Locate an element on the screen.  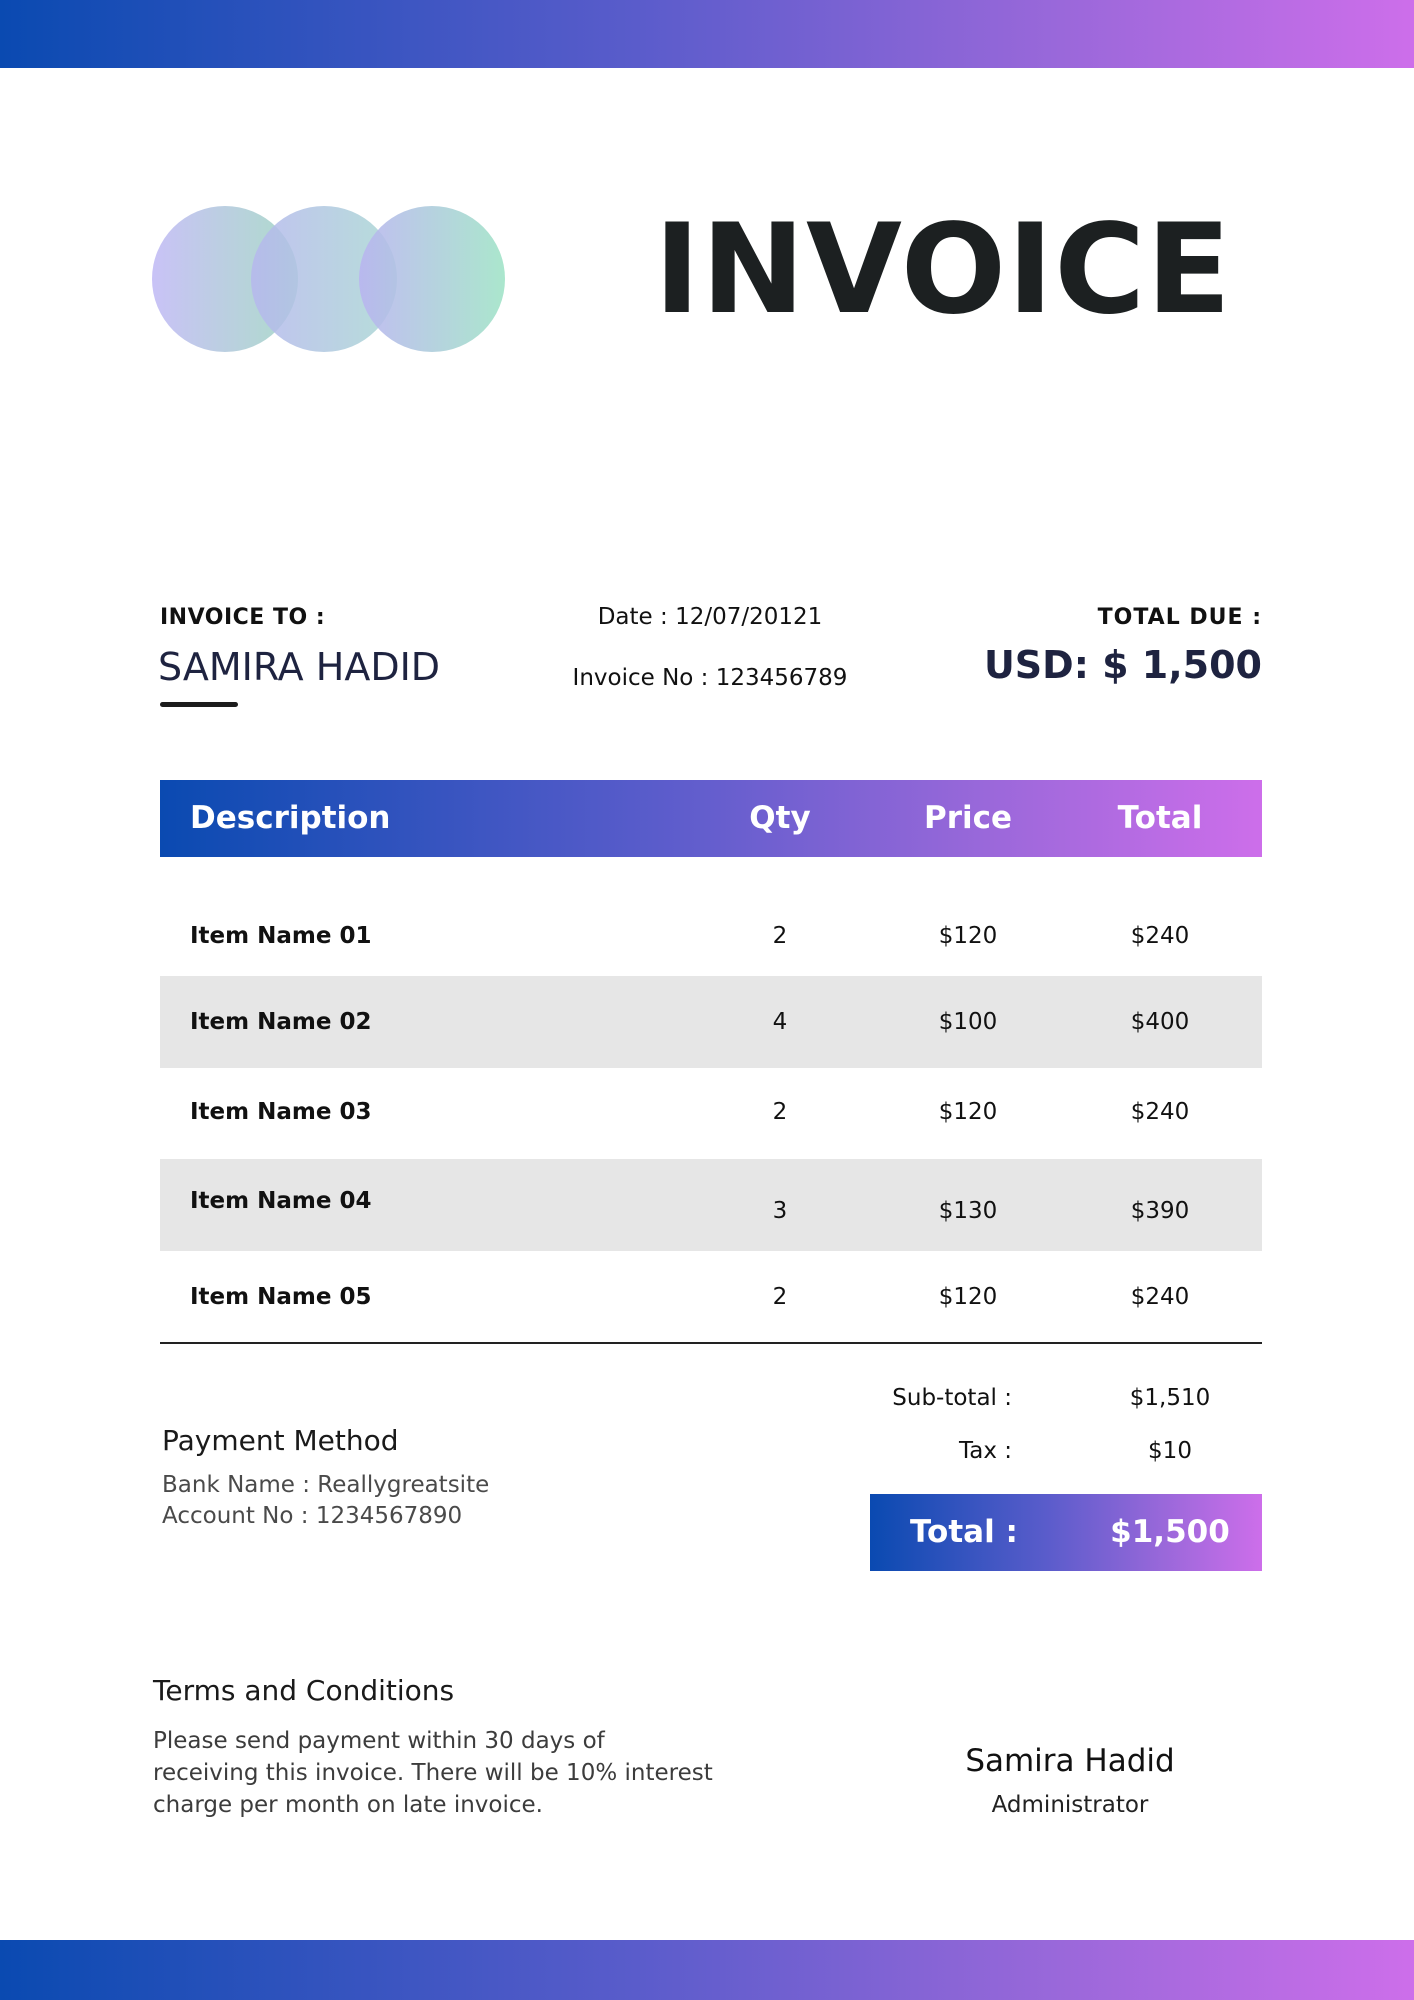
grand-total-value: $1,500 is located at coordinates (1170, 1532).